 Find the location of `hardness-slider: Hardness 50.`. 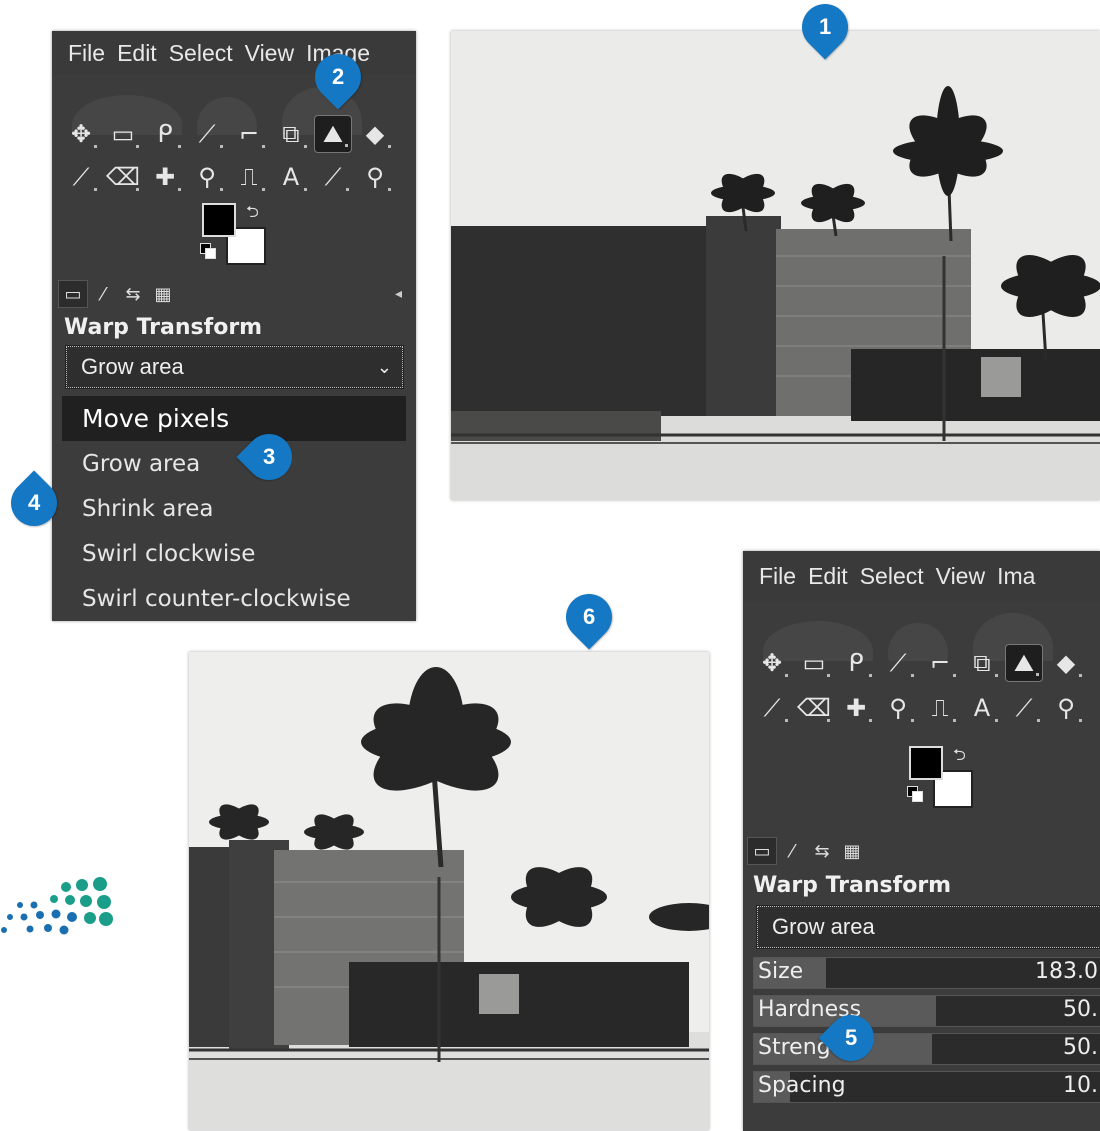

hardness-slider: Hardness 50. is located at coordinates (926, 1011).